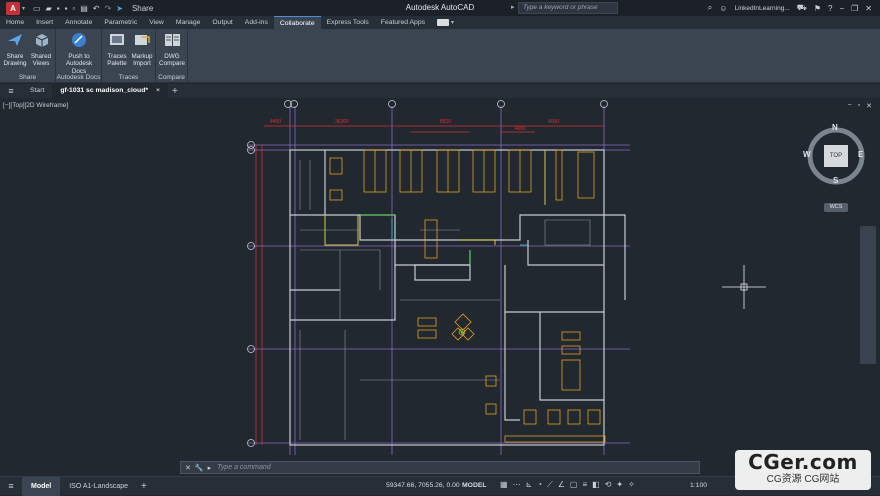 The width and height of the screenshot is (880, 496). I want to click on search-icon: ⌕, so click(710, 8).